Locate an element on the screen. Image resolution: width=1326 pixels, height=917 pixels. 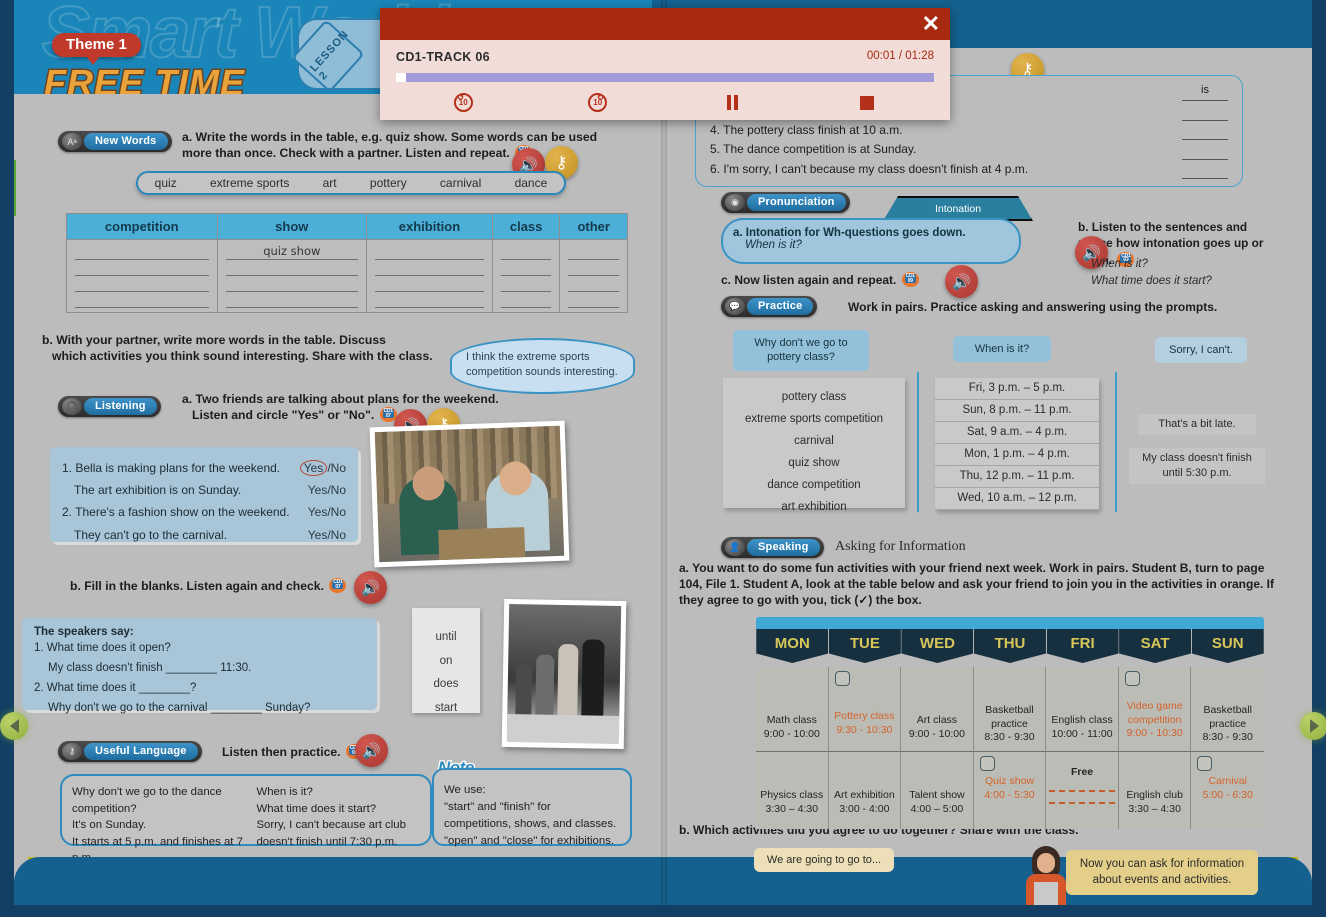
audio-dialog-body: CD1-TRACK 06 00:01 / 01:28 10 ↺ 10 ↻ is located at coordinates (665, 80).